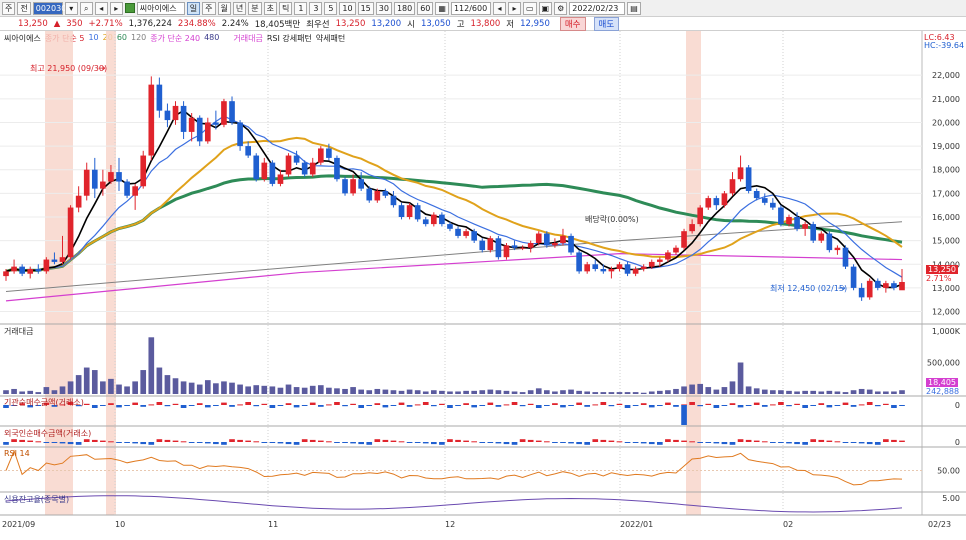 This screenshot has height=540, width=966. Describe the element at coordinates (572, 23) in the screenshot. I see `buy-button: 매수` at that location.